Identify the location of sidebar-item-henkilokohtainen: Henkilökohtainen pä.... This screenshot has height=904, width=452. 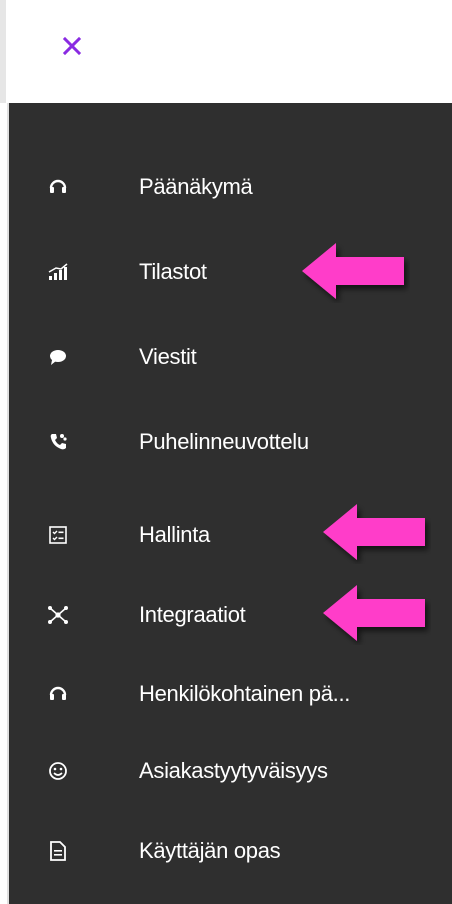
(230, 694).